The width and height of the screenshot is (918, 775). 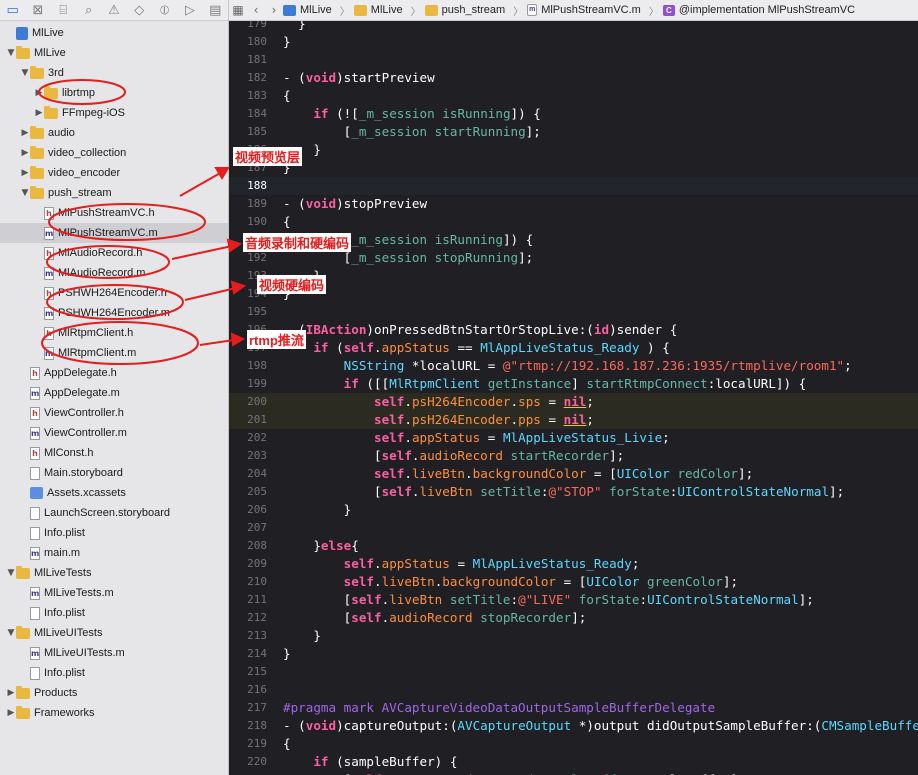 I want to click on code-line: 216, so click(x=573, y=690).